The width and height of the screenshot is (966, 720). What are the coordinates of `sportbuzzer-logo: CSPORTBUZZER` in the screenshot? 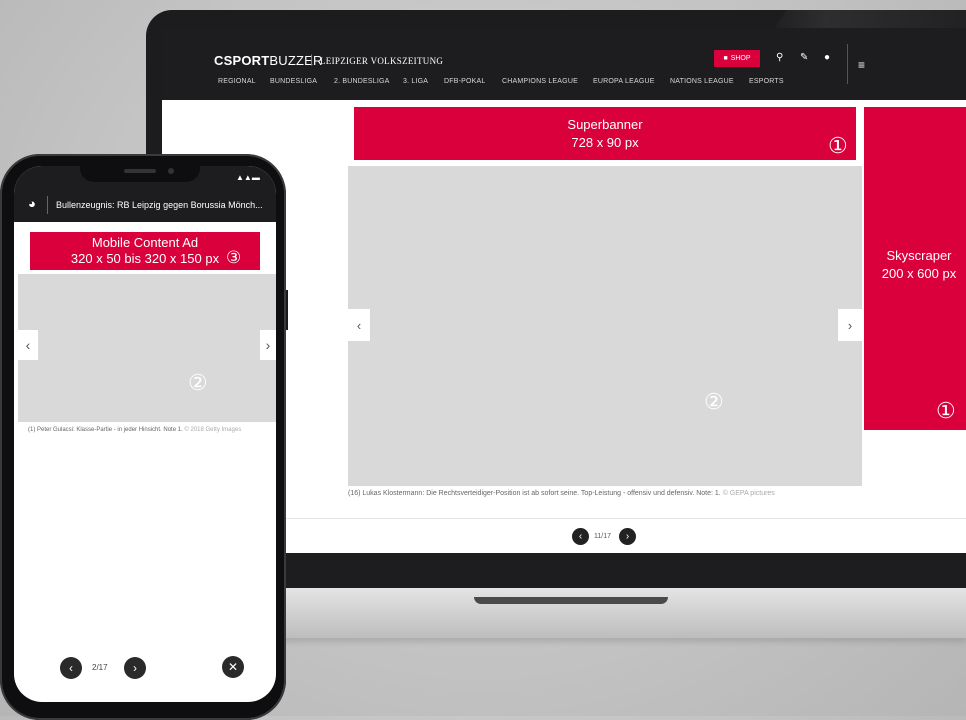 It's located at (268, 60).